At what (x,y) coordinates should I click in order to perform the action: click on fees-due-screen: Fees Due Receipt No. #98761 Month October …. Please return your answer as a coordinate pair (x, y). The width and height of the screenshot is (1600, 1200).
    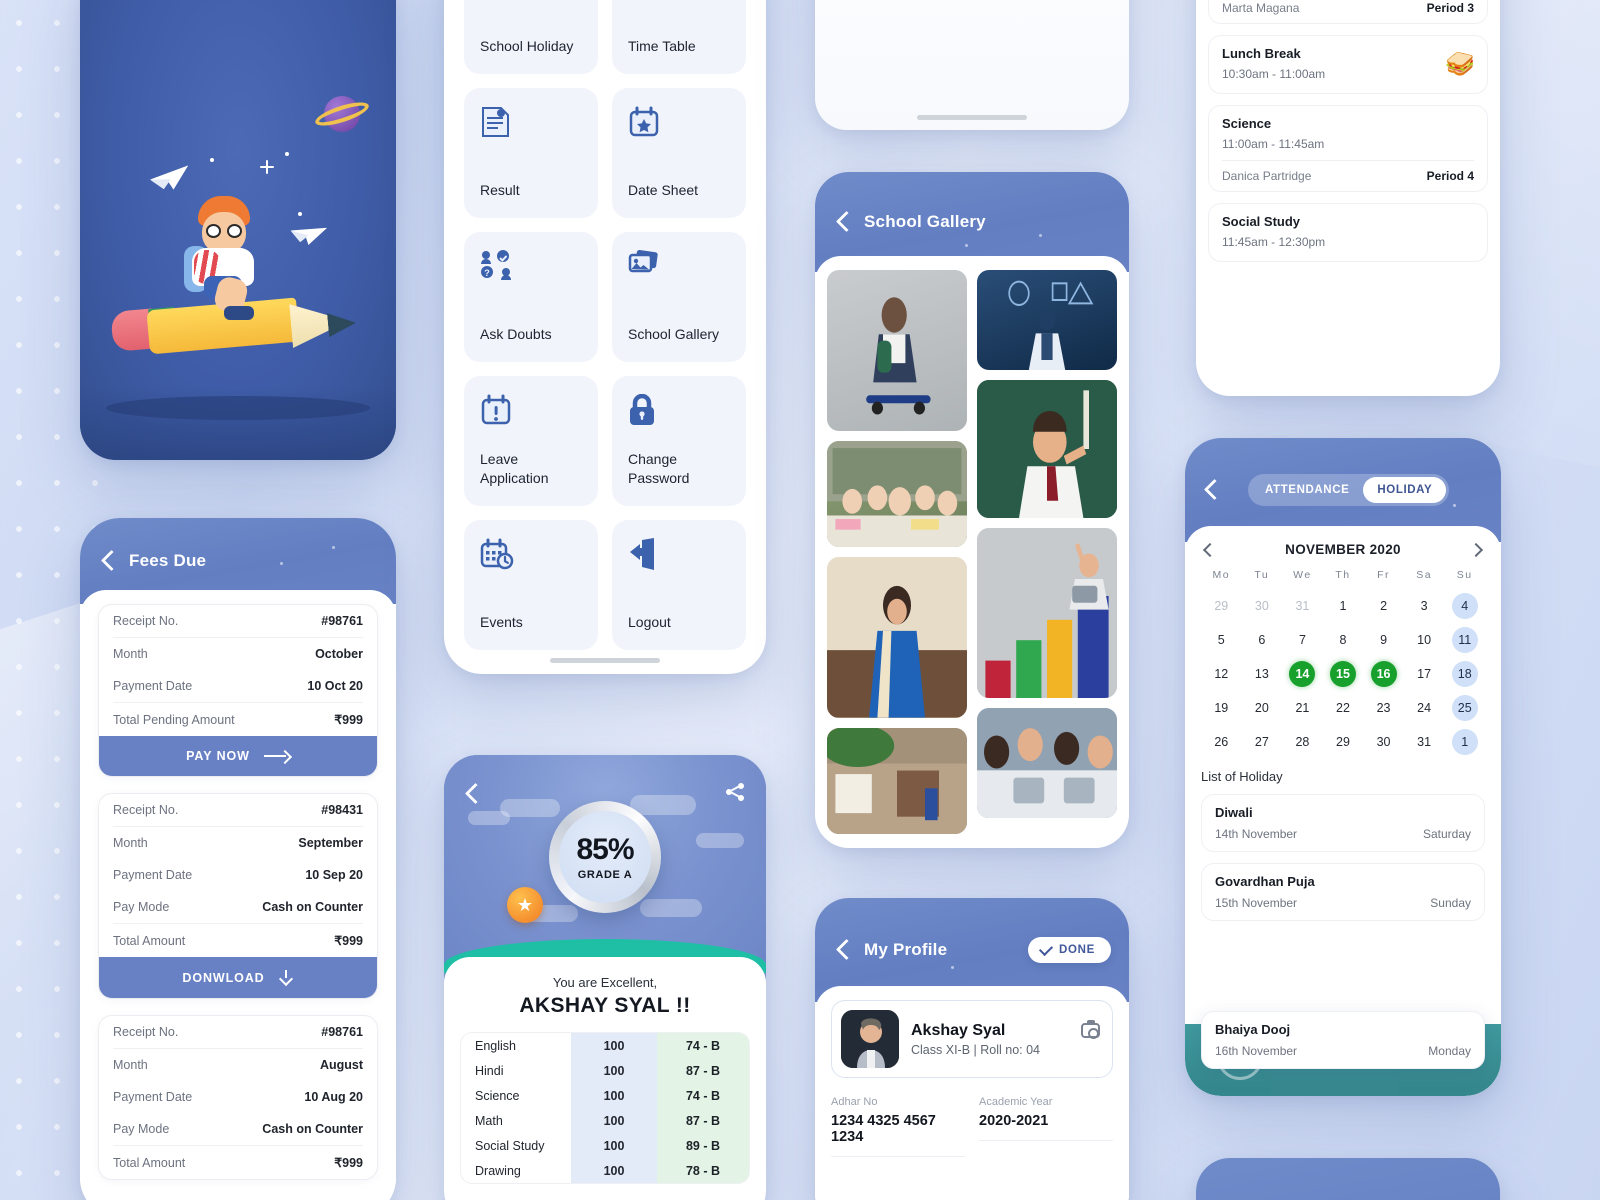
    Looking at the image, I should click on (238, 859).